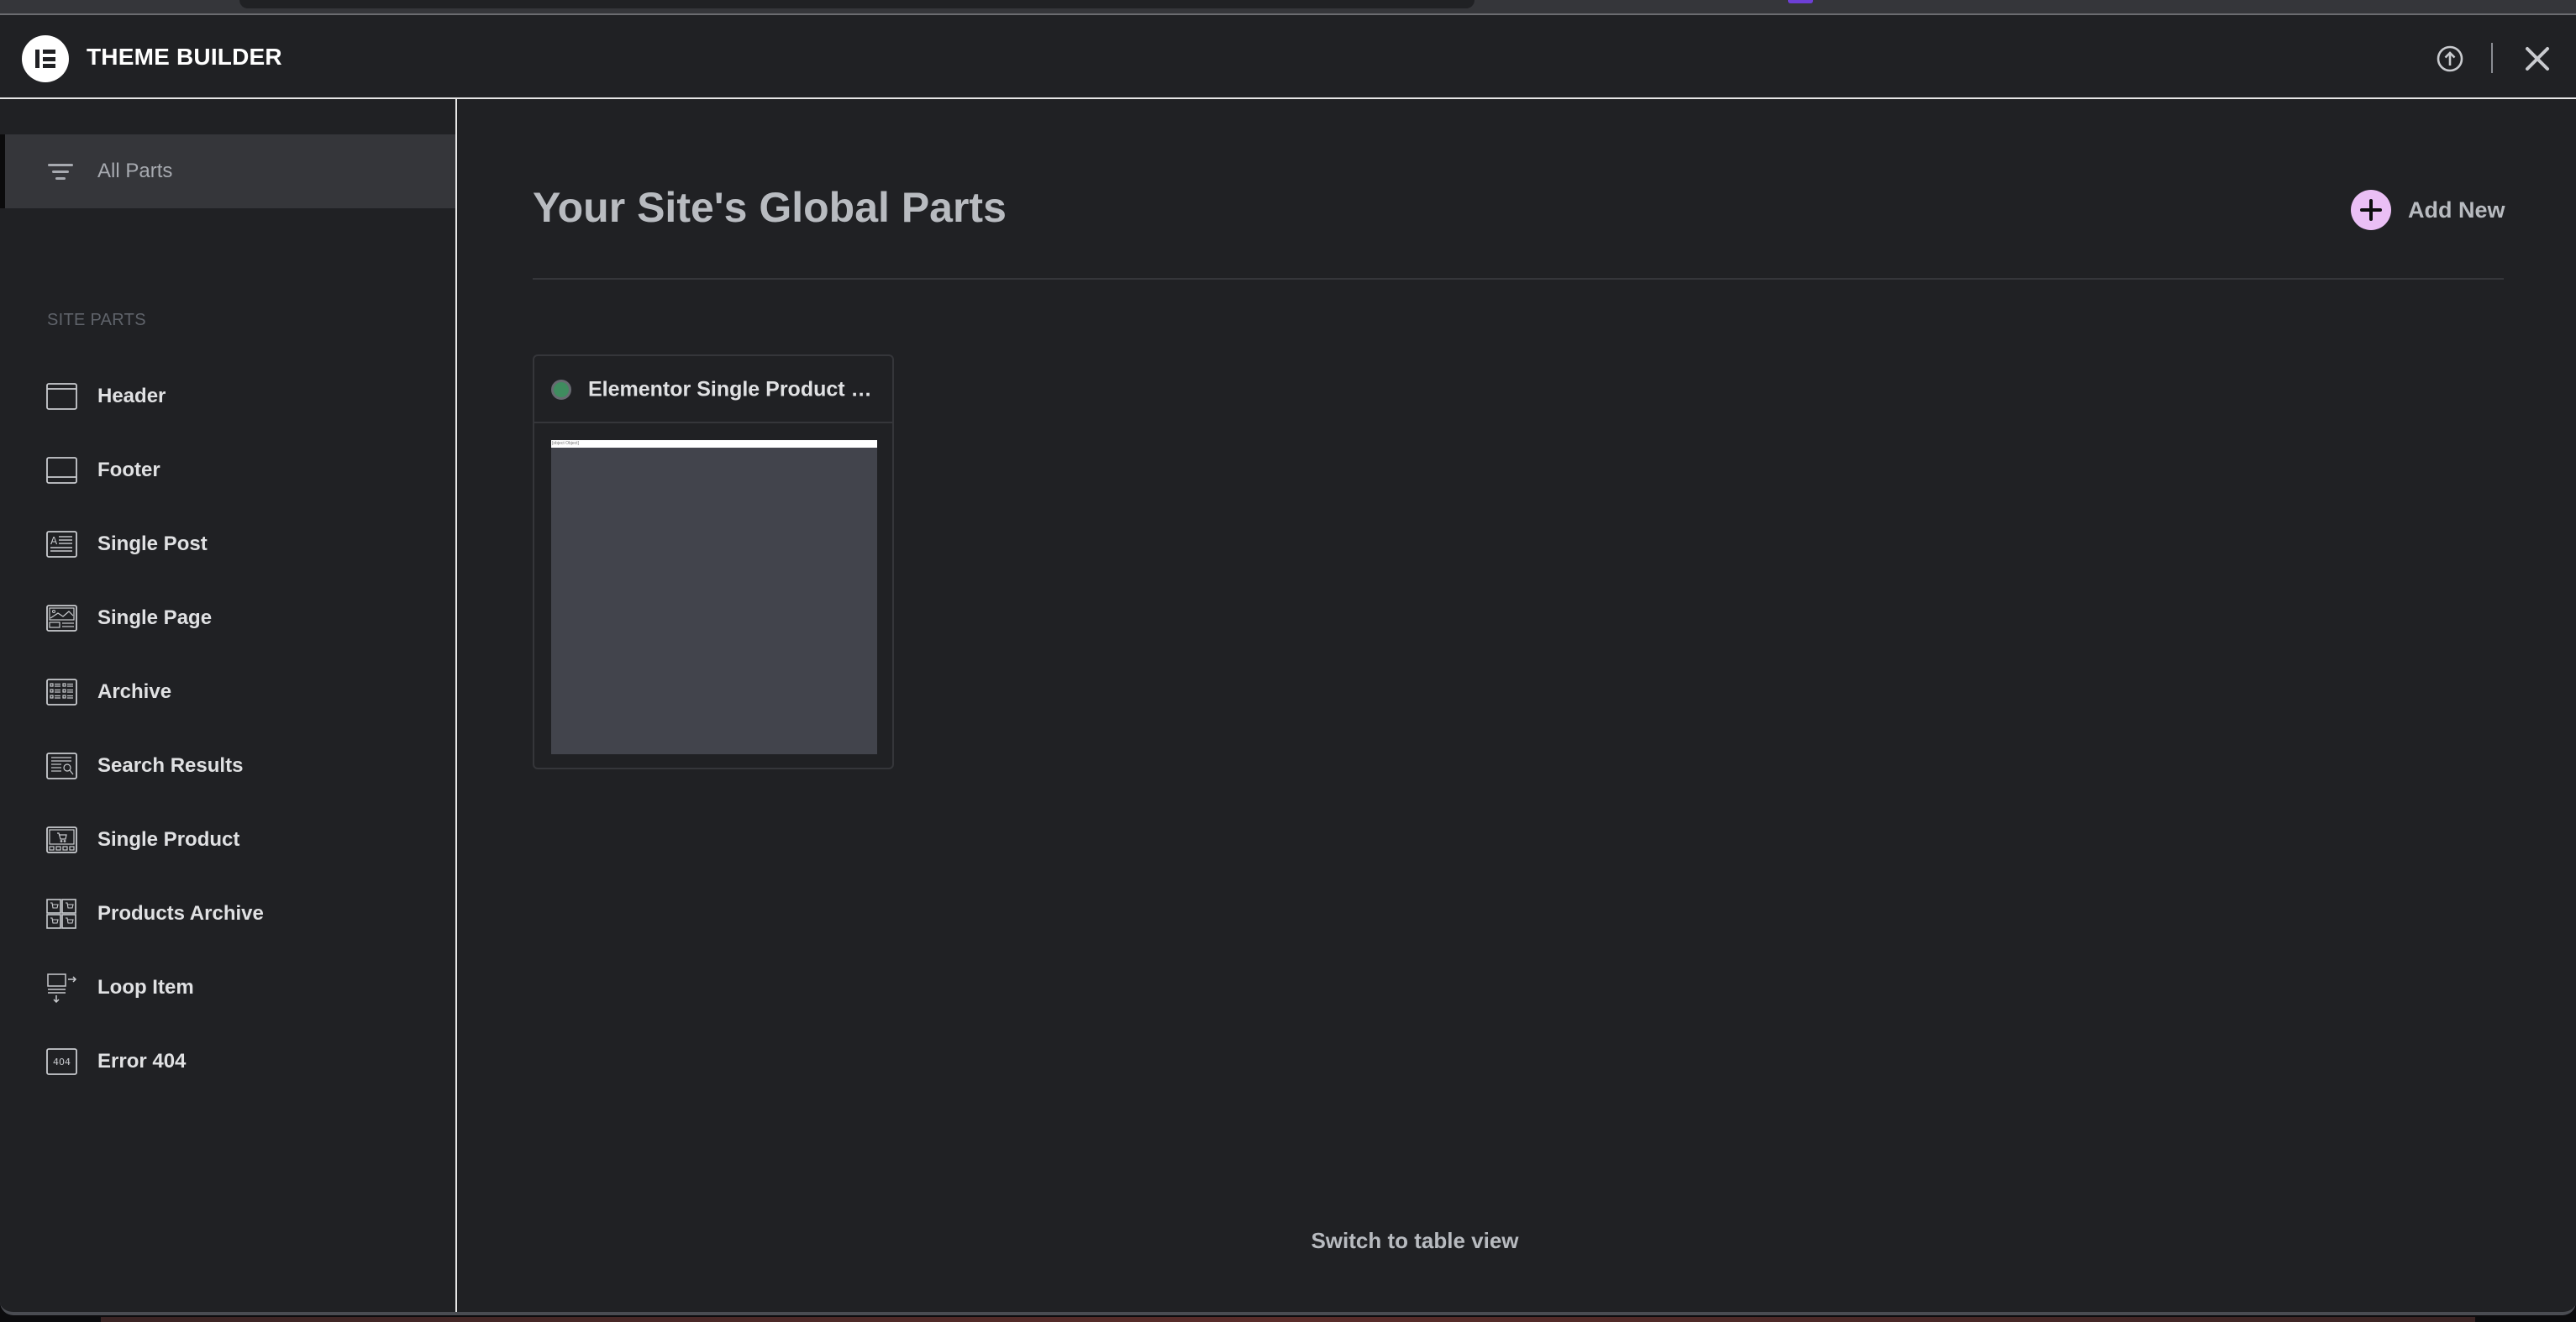 The width and height of the screenshot is (2576, 1322). I want to click on sidebar-item-label: Error 404, so click(142, 1062).